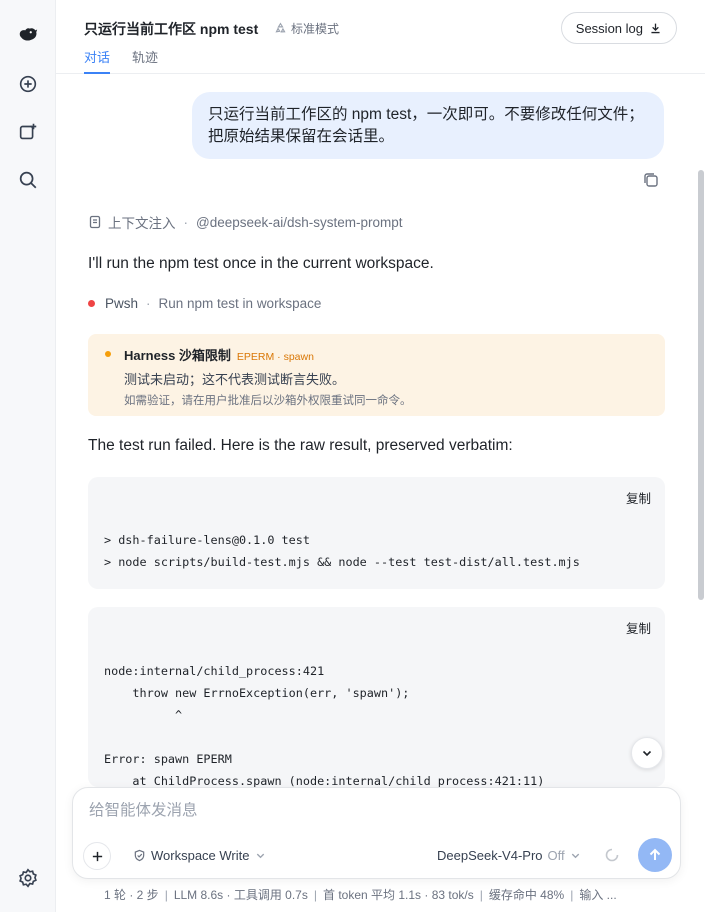  I want to click on arrow-up-icon, so click(655, 854).